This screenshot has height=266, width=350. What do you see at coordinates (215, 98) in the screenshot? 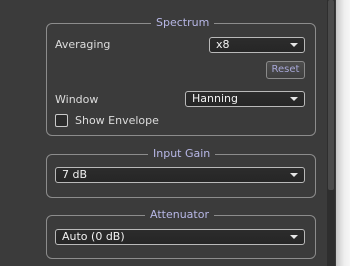
I see `window-select-value: Hanning` at bounding box center [215, 98].